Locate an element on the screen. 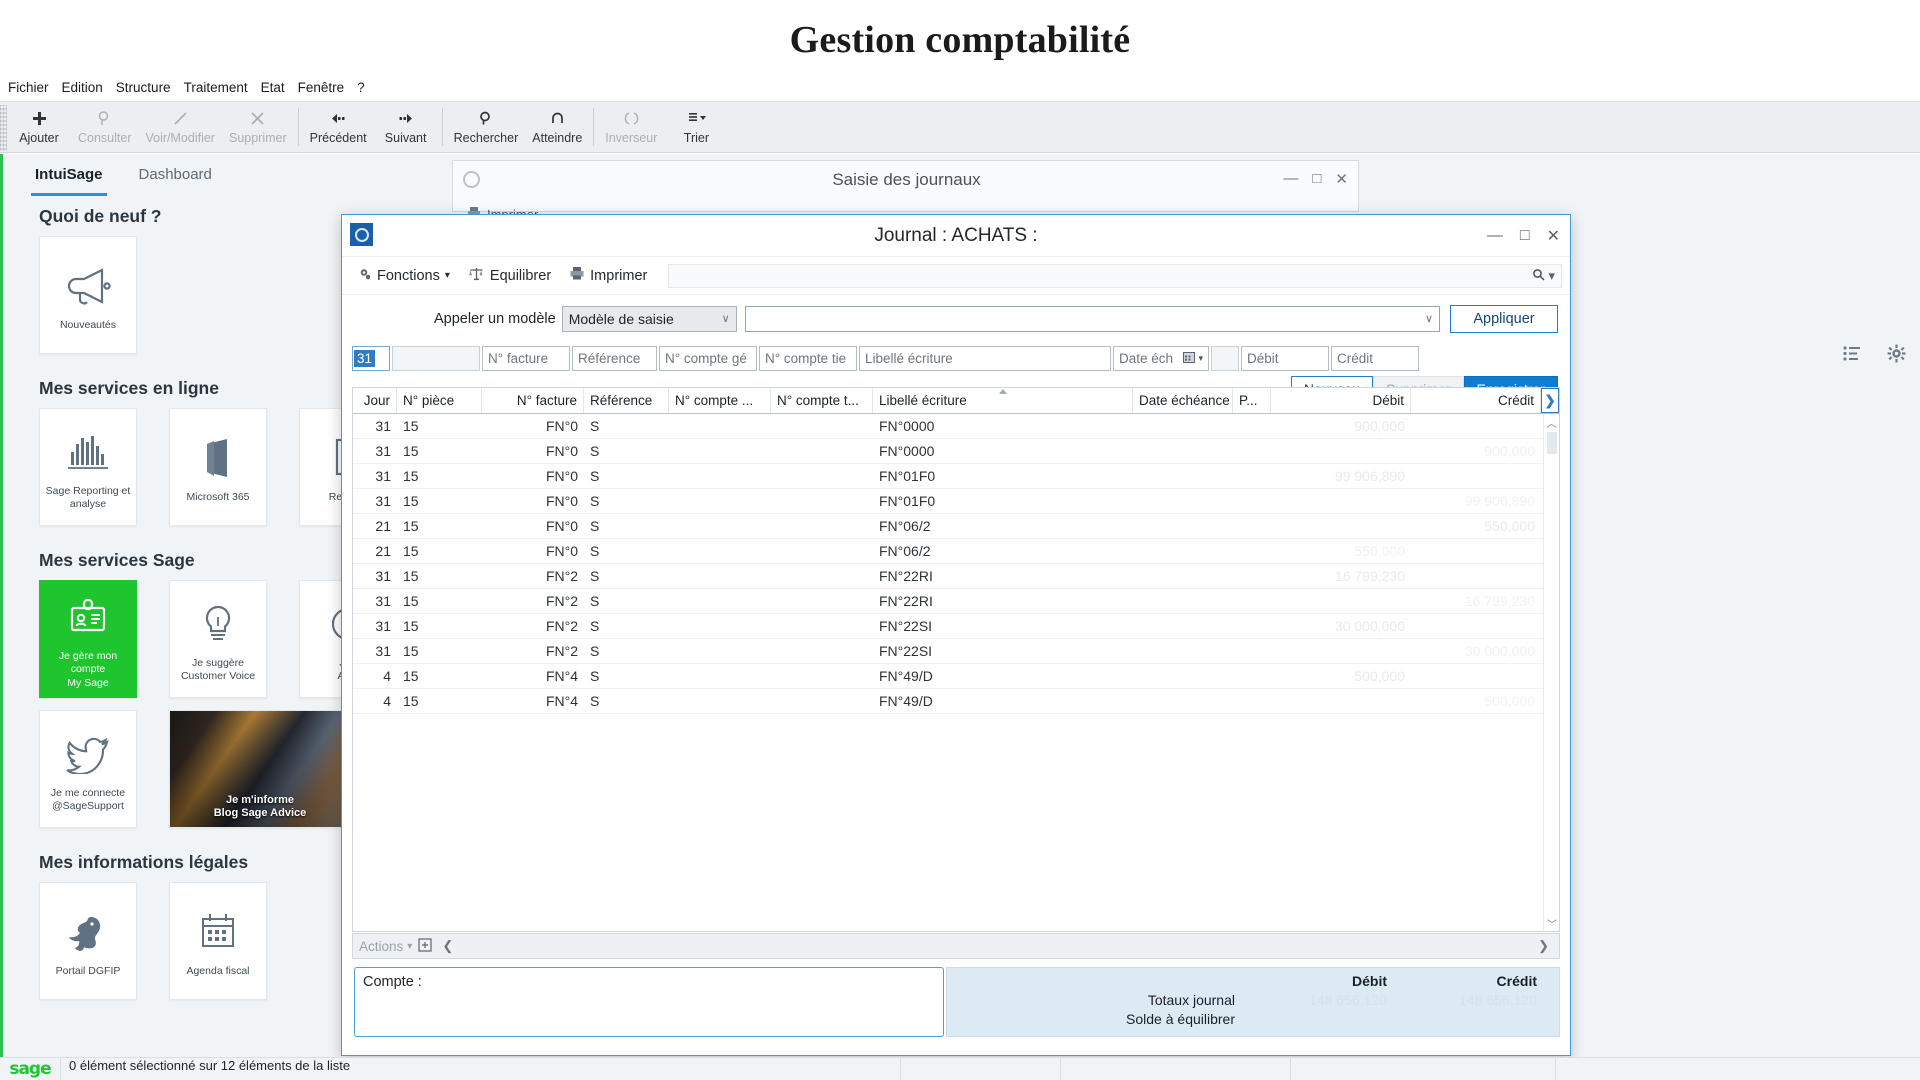  tile-nouveautes: Nouveautés is located at coordinates (88, 295).